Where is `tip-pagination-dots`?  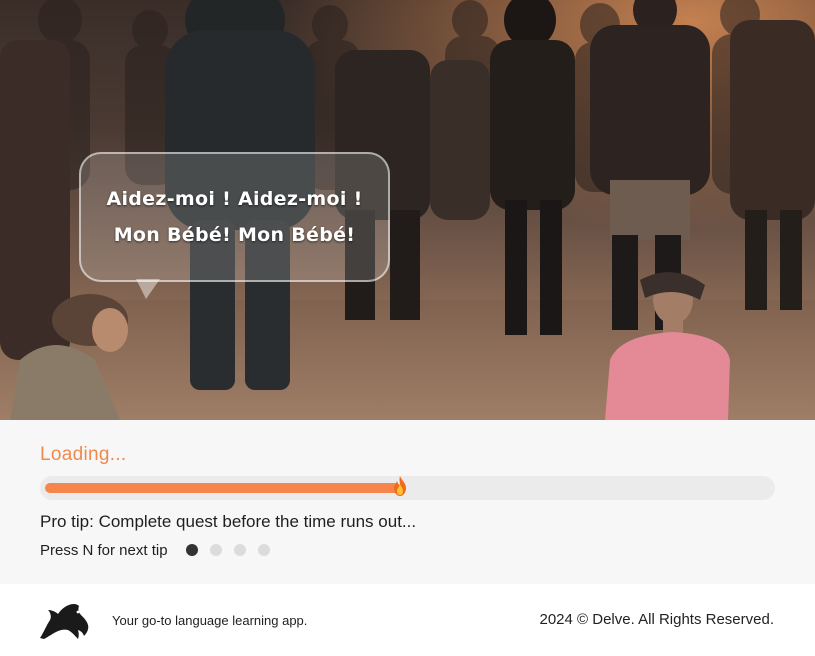
tip-pagination-dots is located at coordinates (228, 550).